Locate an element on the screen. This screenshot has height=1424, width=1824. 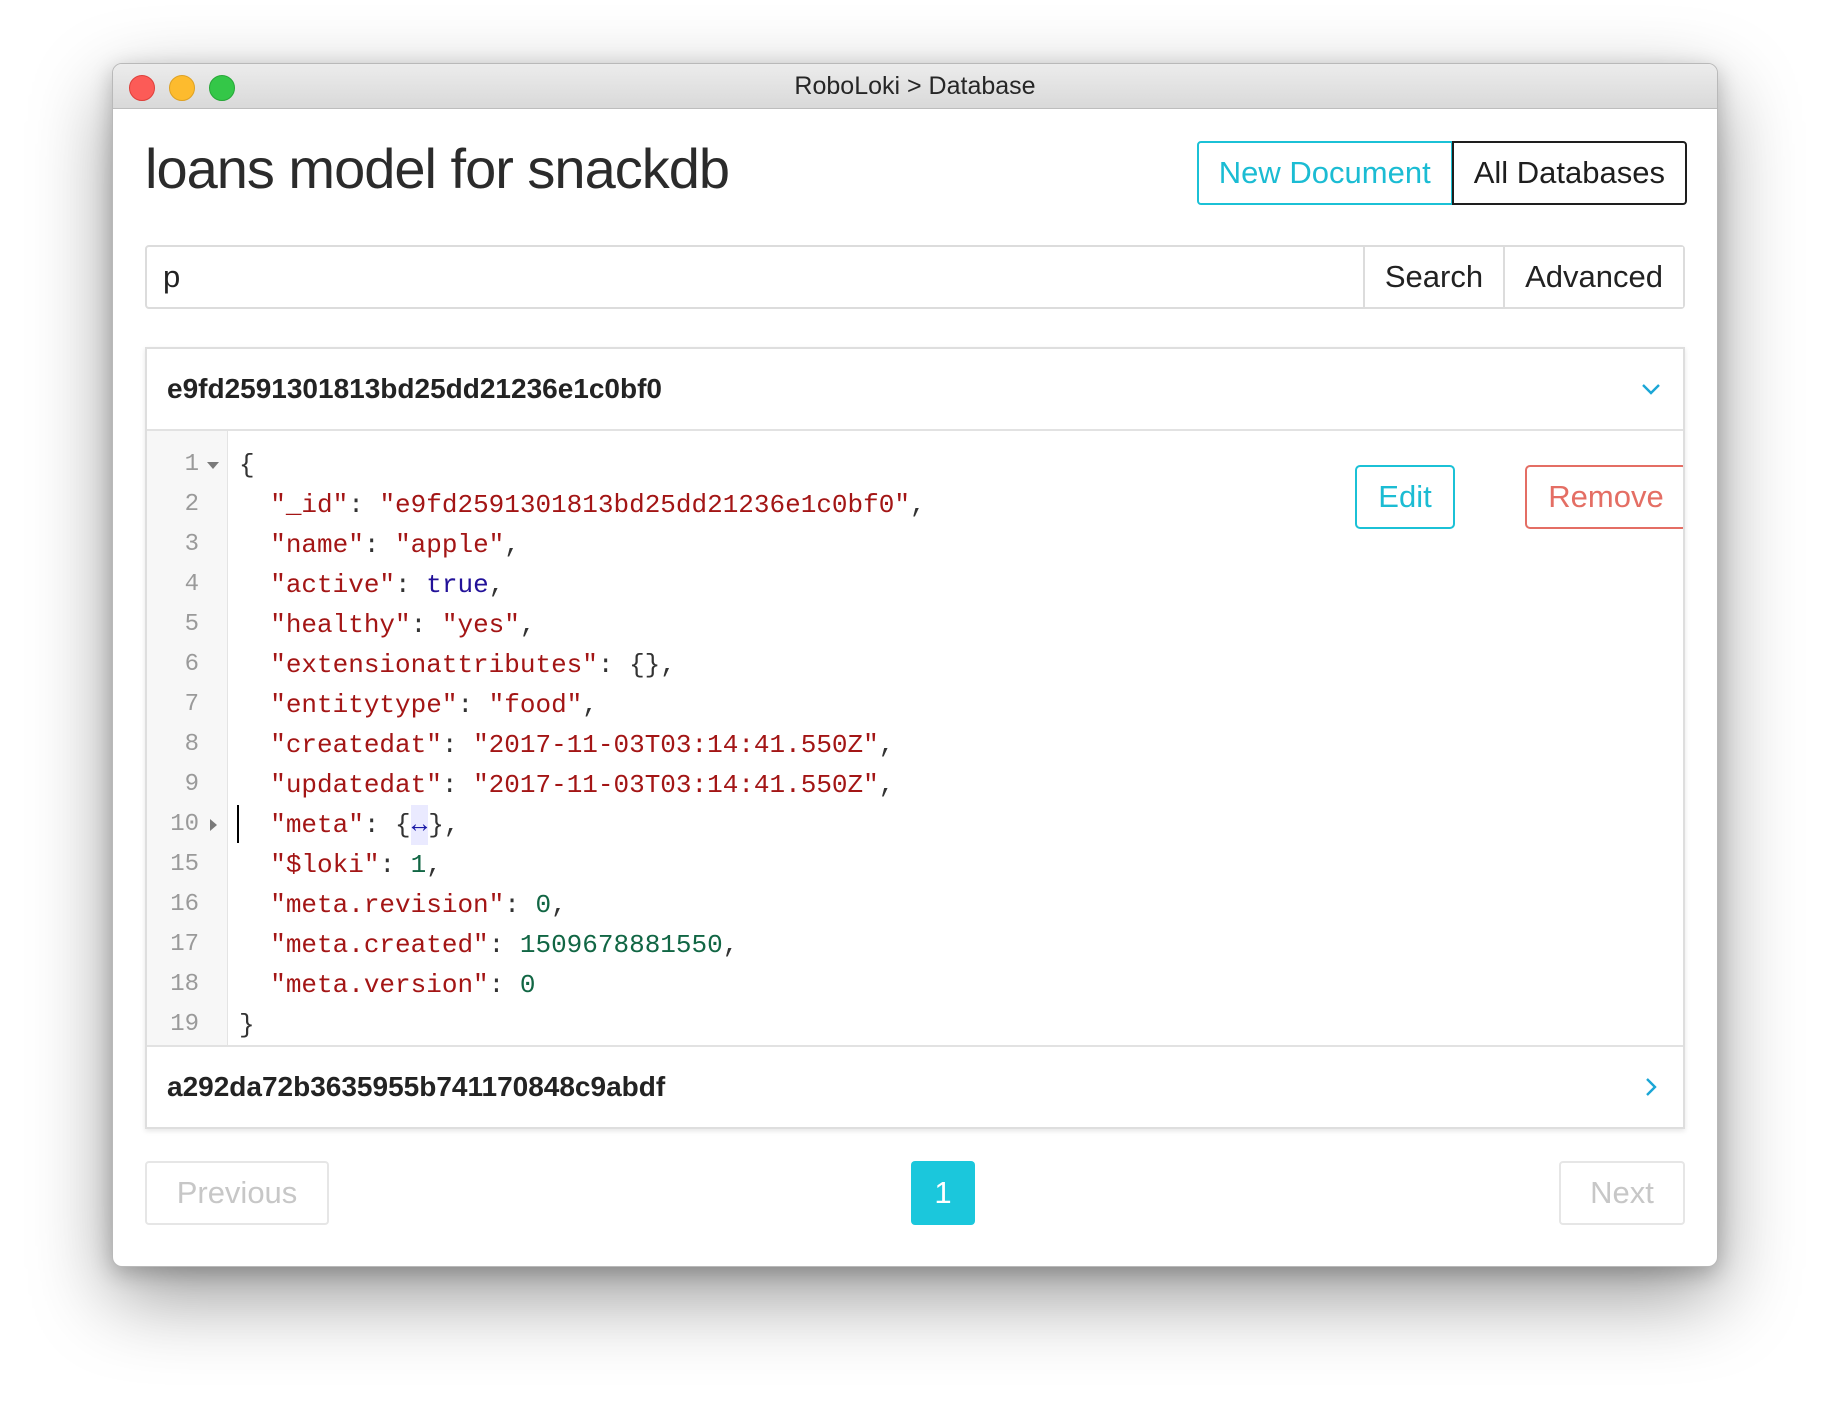
code-text: "name": "apple", is located at coordinates (373, 545).